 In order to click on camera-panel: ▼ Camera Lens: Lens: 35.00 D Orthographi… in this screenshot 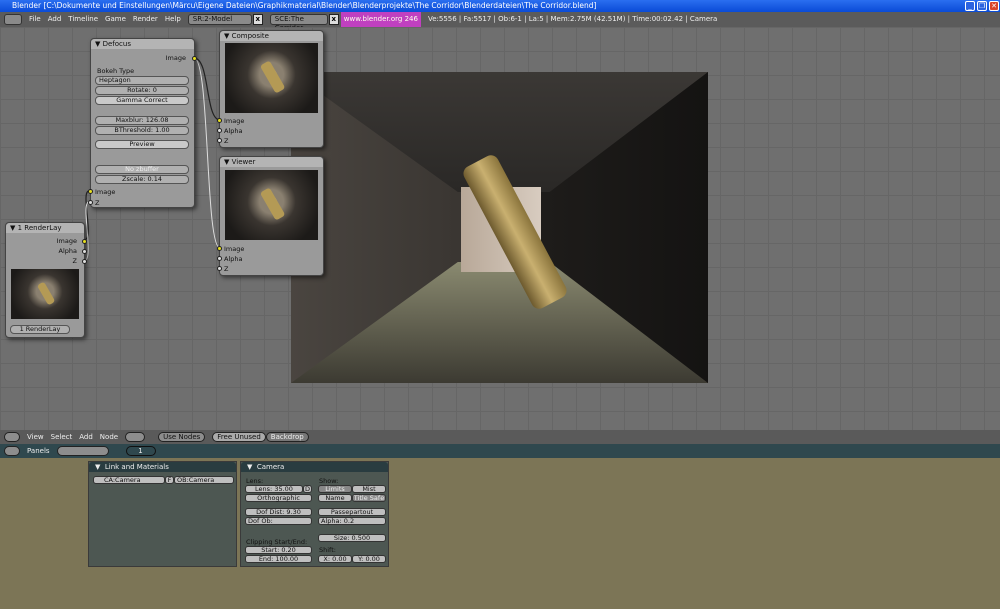, I will do `click(314, 514)`.